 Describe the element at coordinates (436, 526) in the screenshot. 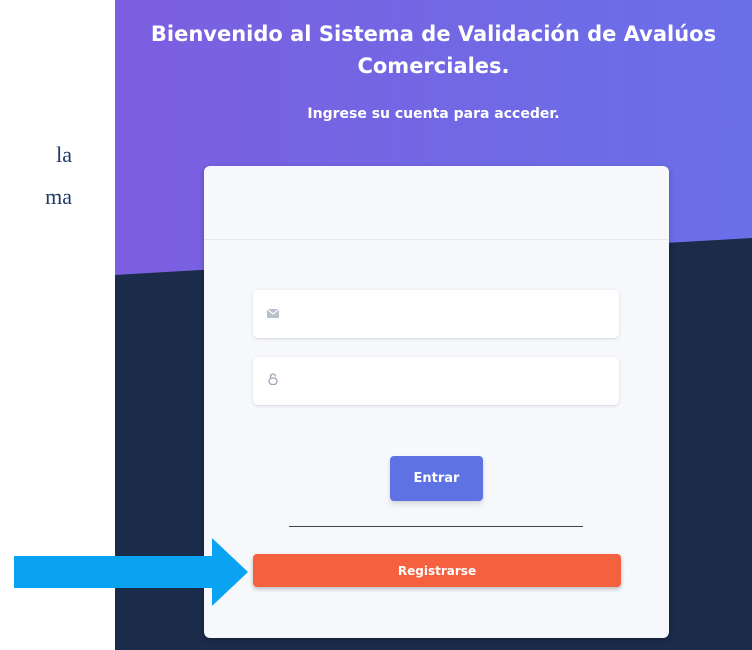

I see `divider` at that location.